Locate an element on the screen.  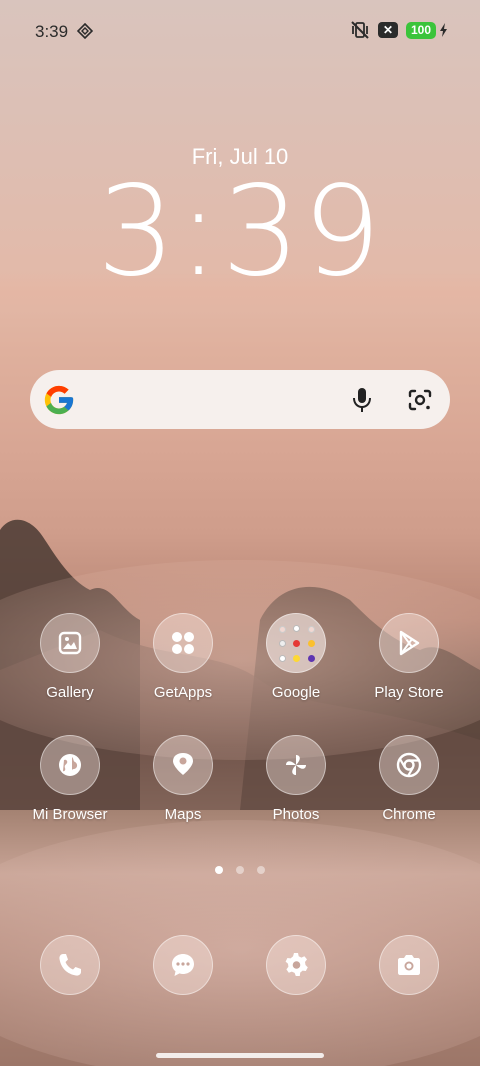
messages-icon is located at coordinates (183, 965).